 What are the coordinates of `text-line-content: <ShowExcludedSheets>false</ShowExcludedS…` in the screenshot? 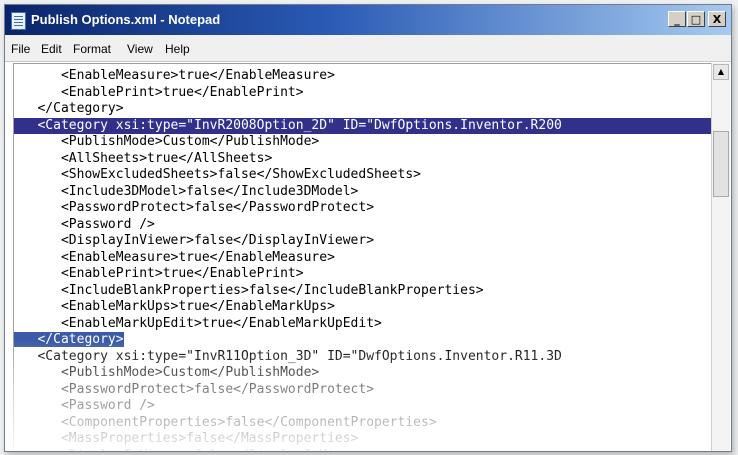 It's located at (217, 174).